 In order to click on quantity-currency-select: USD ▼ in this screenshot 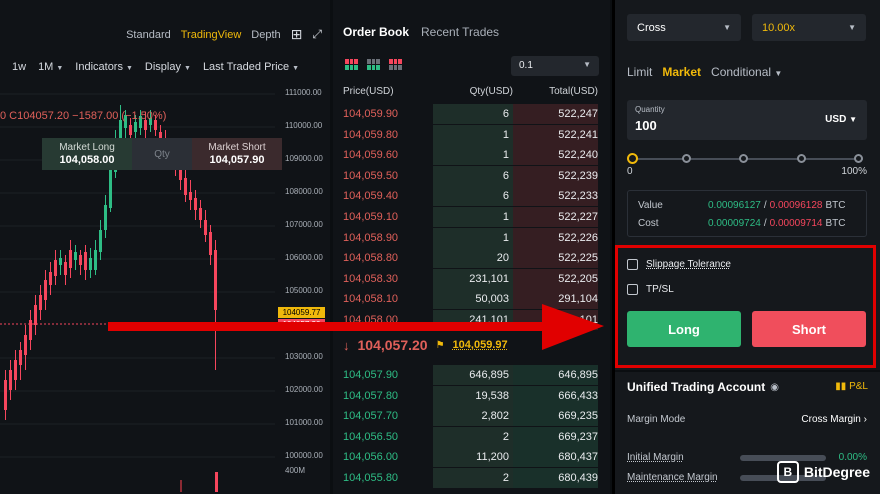, I will do `click(841, 119)`.